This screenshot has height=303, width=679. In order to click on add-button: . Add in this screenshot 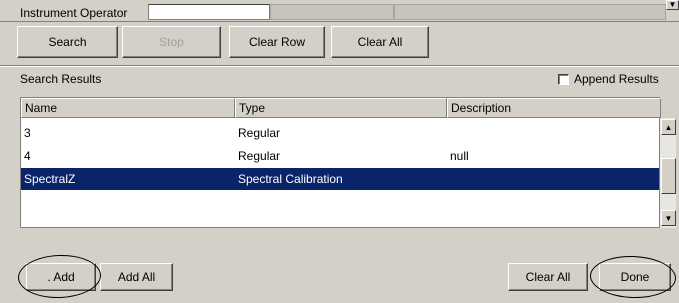, I will do `click(61, 277)`.